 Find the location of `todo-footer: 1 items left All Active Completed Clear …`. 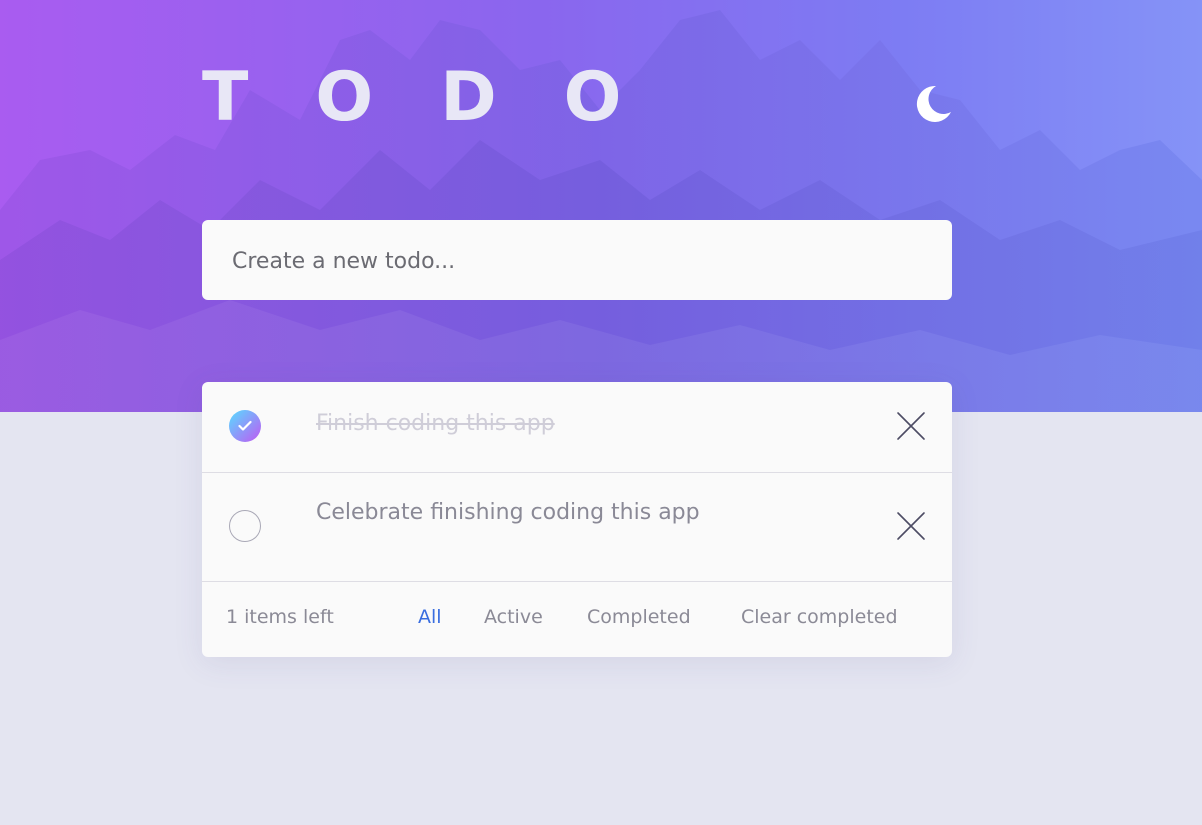

todo-footer: 1 items left All Active Completed Clear … is located at coordinates (577, 619).